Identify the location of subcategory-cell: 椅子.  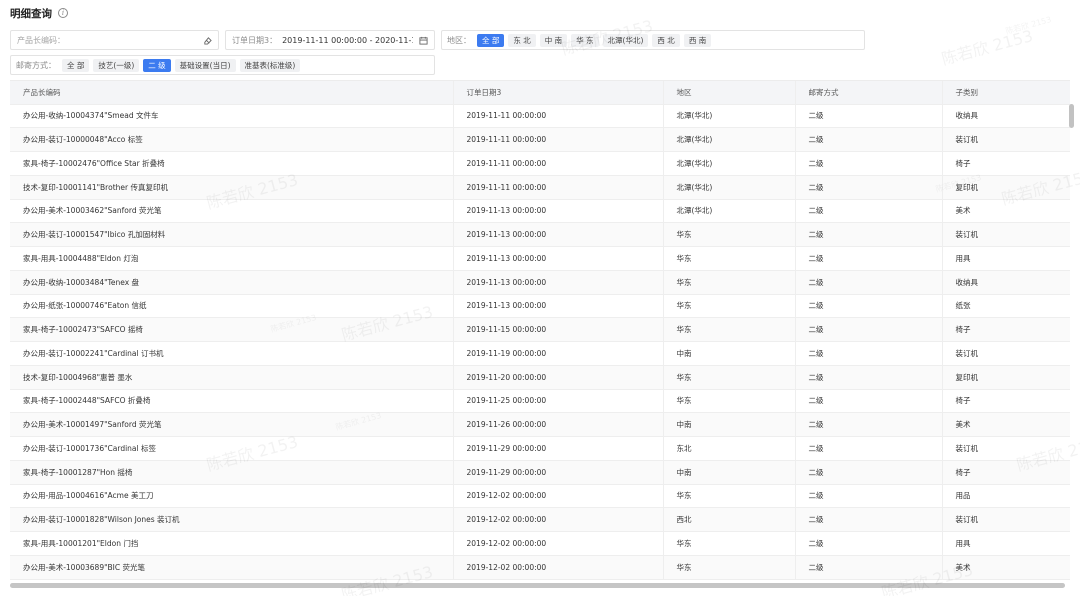
(1006, 472).